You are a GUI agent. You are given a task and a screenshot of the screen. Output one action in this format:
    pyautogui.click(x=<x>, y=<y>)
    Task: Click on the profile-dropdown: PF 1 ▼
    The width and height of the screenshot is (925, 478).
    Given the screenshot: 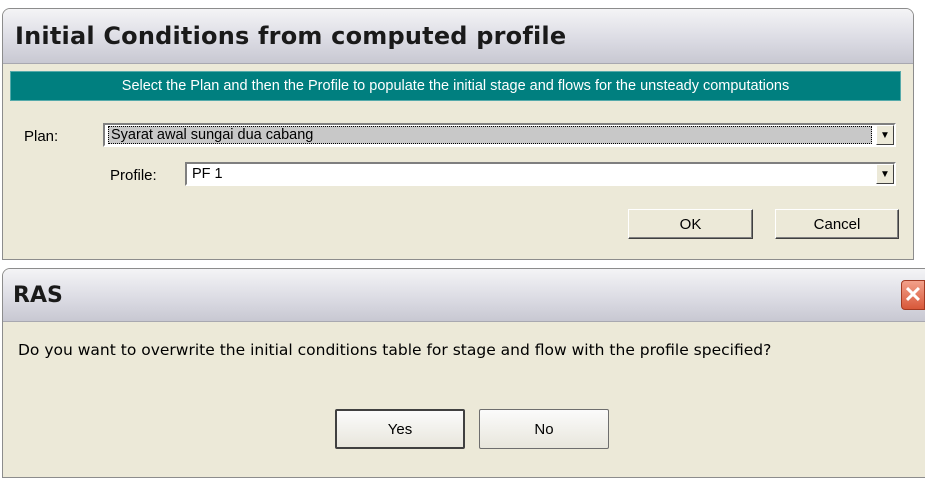 What is the action you would take?
    pyautogui.click(x=540, y=174)
    